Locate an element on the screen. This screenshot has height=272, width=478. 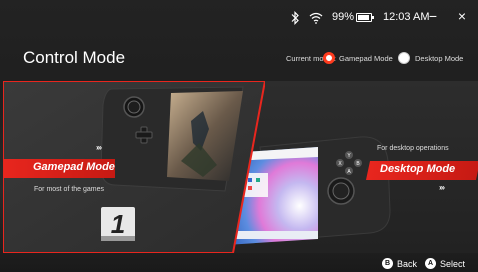
gamepad-mode-radio-label: Gamepad Mode is located at coordinates (366, 58).